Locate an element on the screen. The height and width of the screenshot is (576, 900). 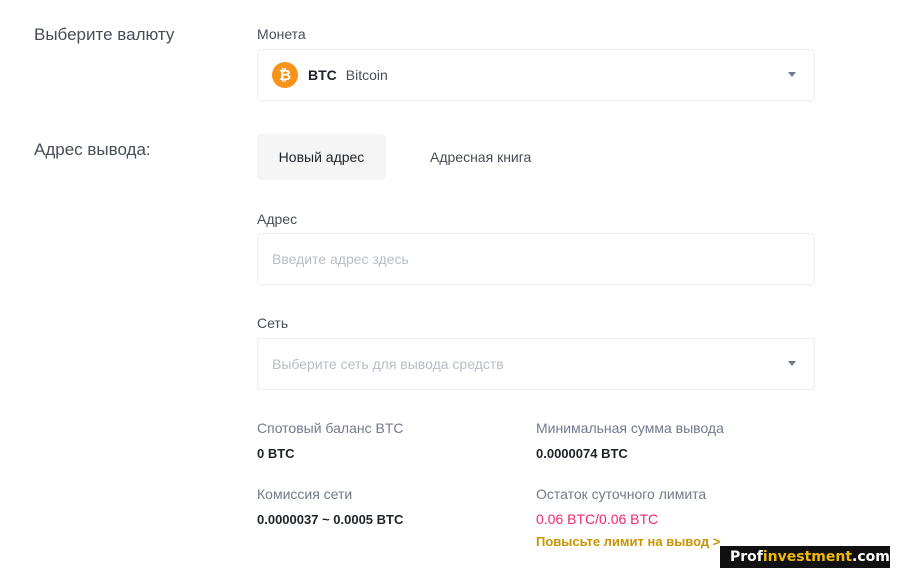
raise-limit-link: Повысьте лимит на вывод > is located at coordinates (628, 541).